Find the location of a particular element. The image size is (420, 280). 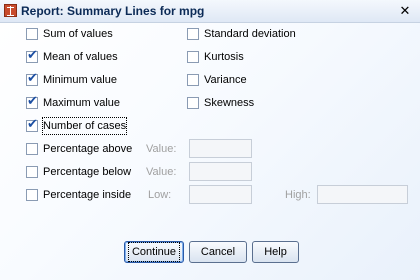

spss-table-icon is located at coordinates (10, 10).